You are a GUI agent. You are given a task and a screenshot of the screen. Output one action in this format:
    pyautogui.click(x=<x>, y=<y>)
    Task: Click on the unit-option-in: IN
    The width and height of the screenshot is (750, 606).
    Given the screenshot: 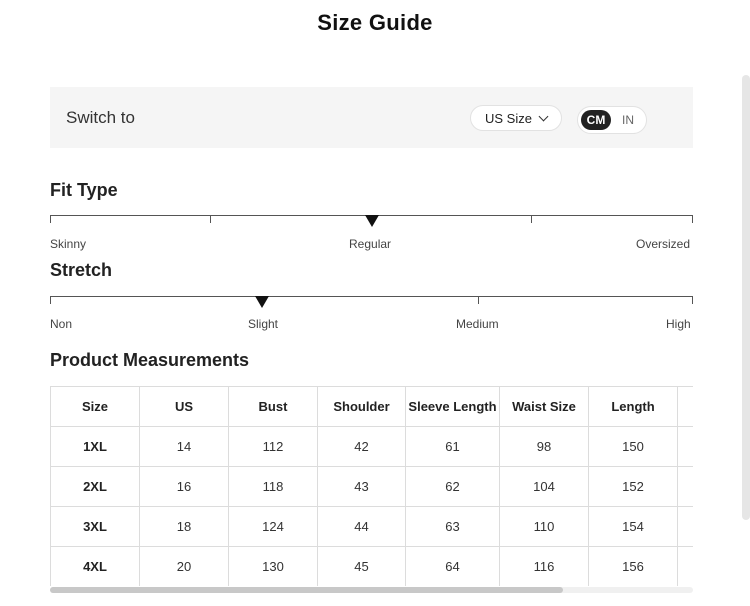 What is the action you would take?
    pyautogui.click(x=628, y=120)
    